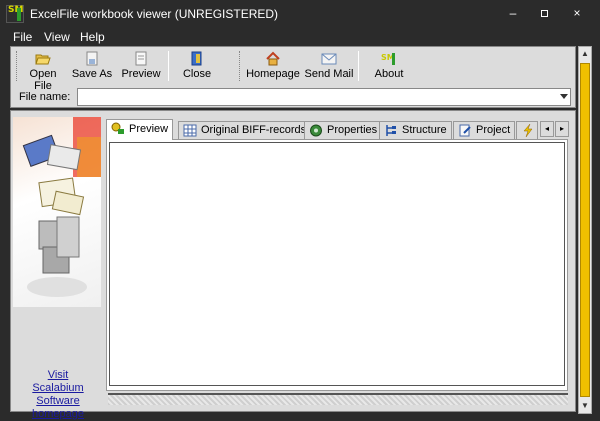  I want to click on preview-label: Preview, so click(141, 74).